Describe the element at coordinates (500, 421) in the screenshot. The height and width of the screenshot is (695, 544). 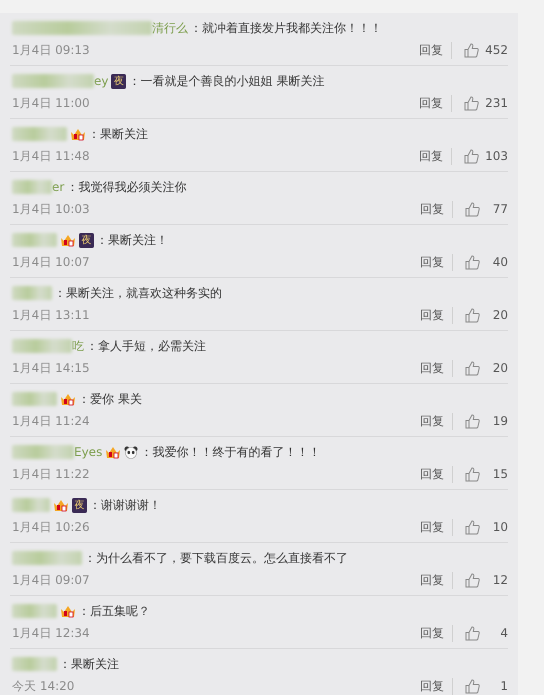
I see `like-count: 19` at that location.